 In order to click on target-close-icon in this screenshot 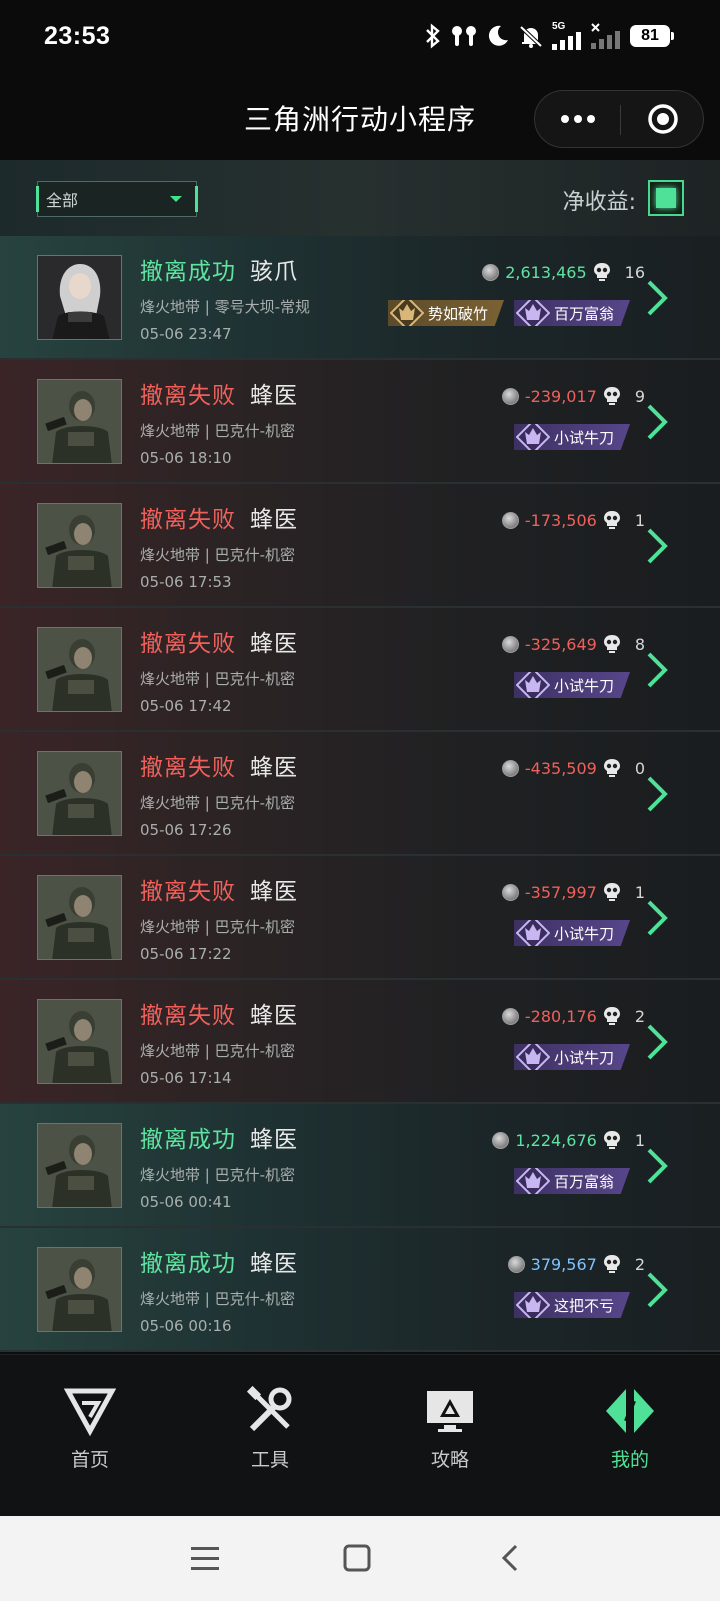, I will do `click(663, 119)`.